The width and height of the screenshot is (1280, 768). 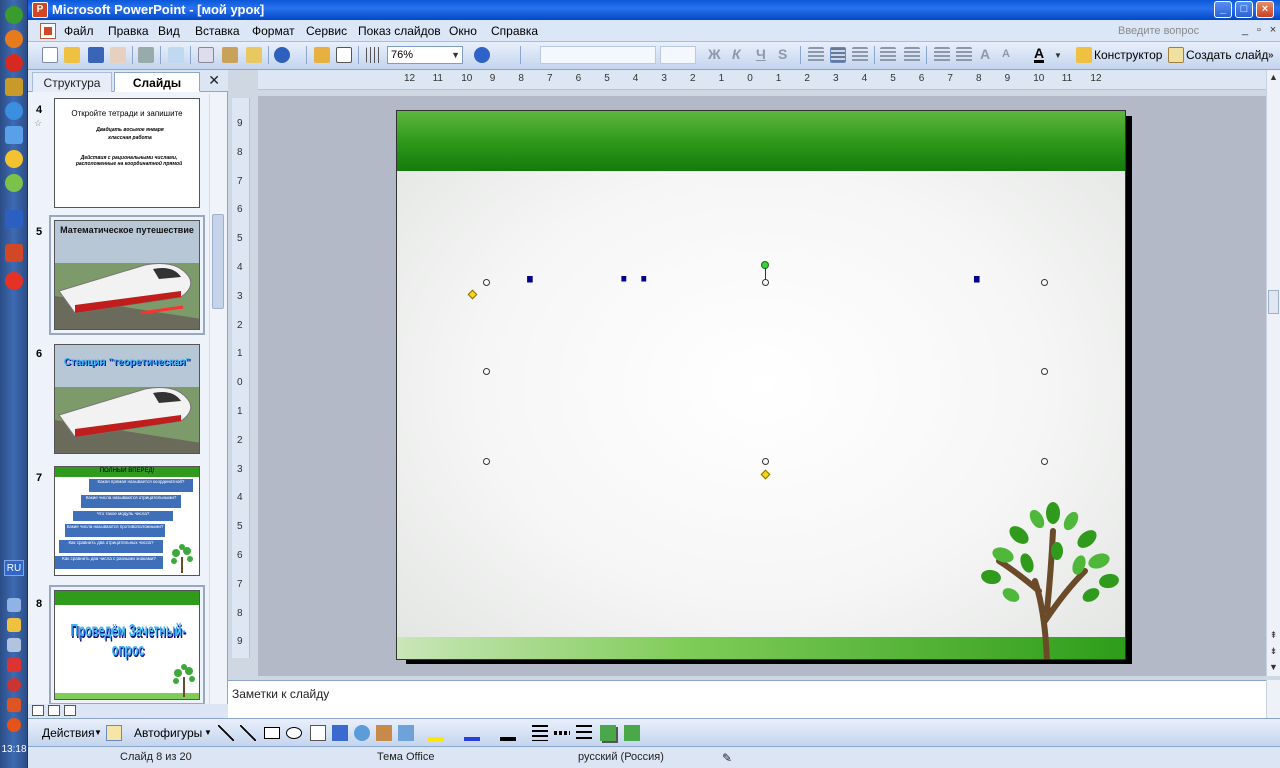 What do you see at coordinates (425, 55) in the screenshot?
I see `zoom-select: 76% ▼` at bounding box center [425, 55].